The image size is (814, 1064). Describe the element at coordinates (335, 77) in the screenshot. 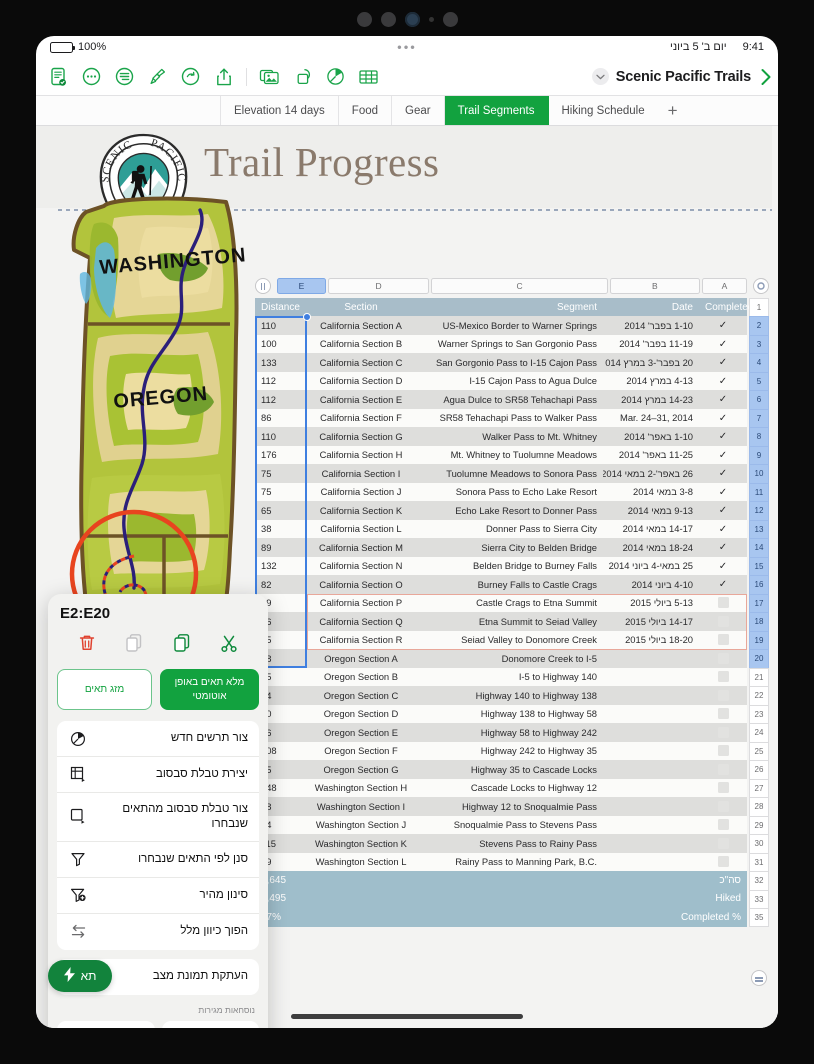

I see `chart-icon` at that location.